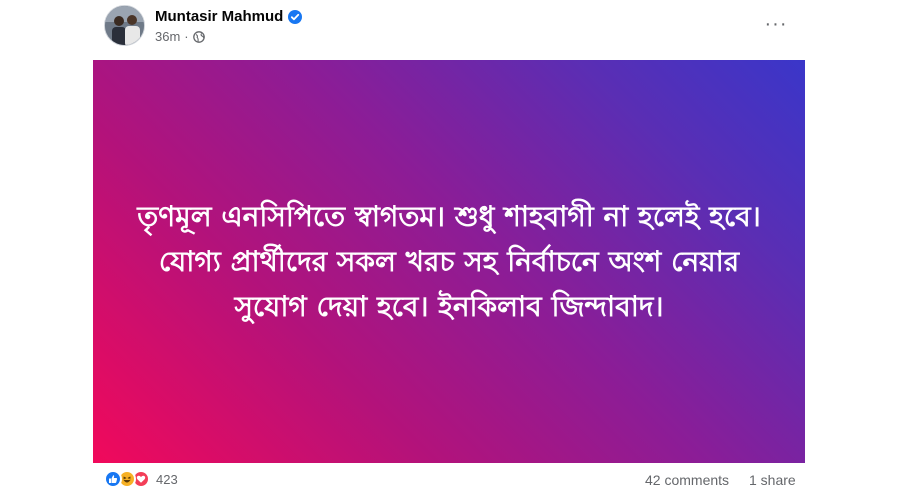 The width and height of the screenshot is (900, 500). I want to click on author-name: Muntasir Mahmud, so click(219, 16).